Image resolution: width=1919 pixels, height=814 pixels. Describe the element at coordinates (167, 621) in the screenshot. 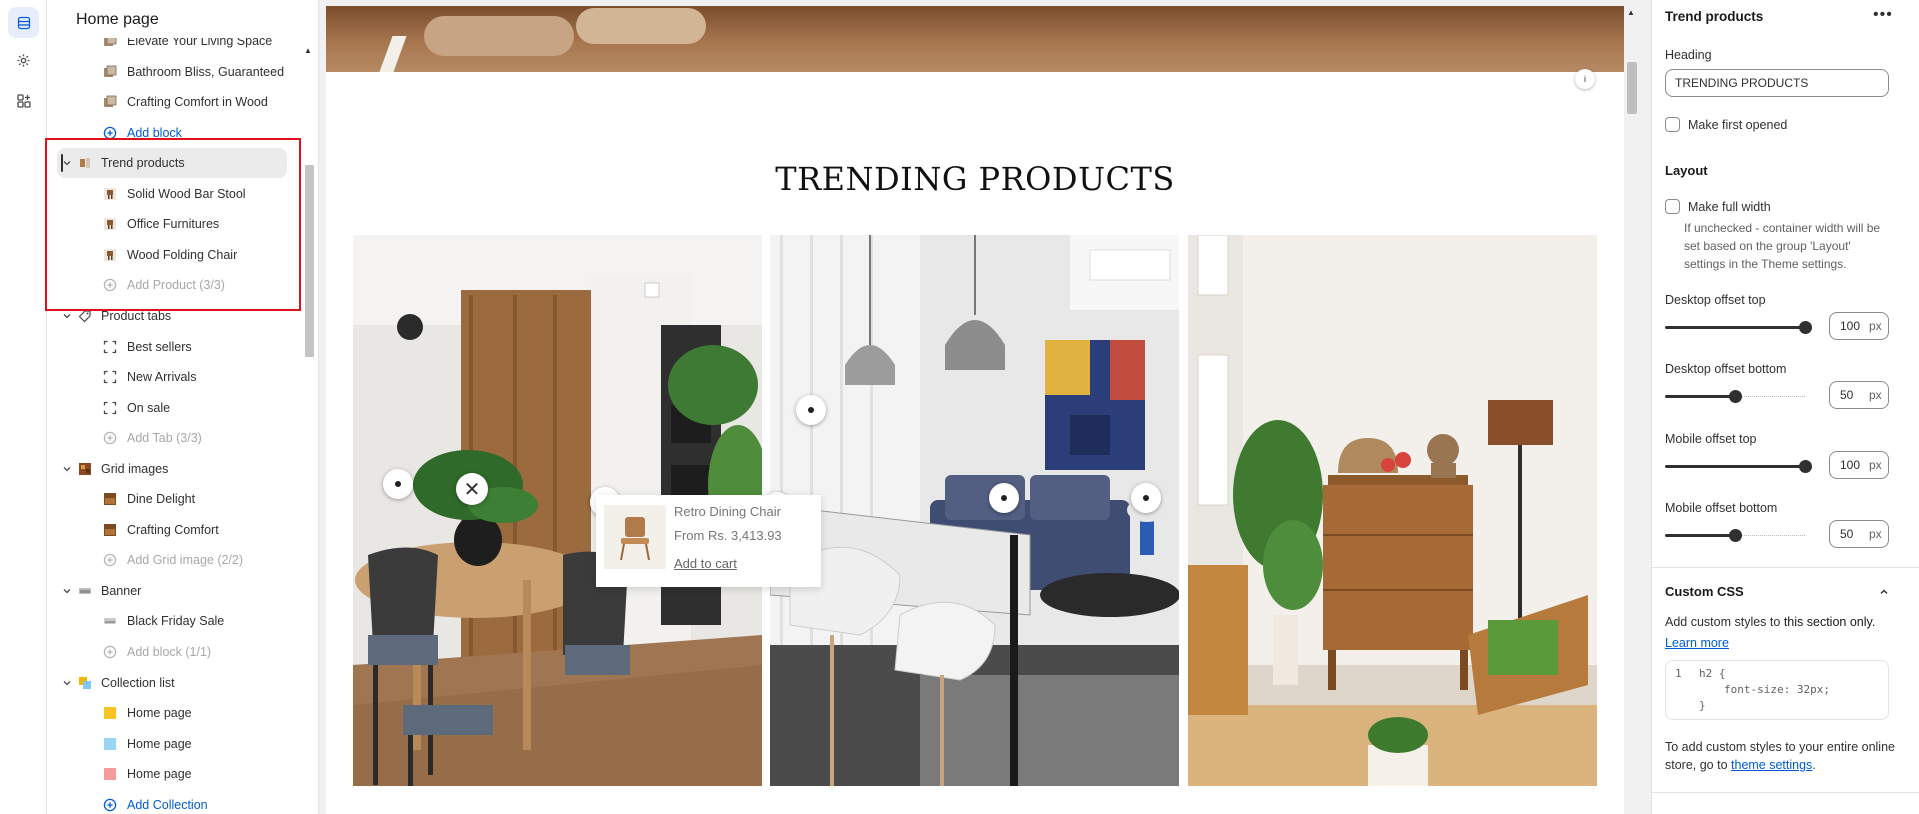

I see `block-item: Black Friday Sale` at that location.